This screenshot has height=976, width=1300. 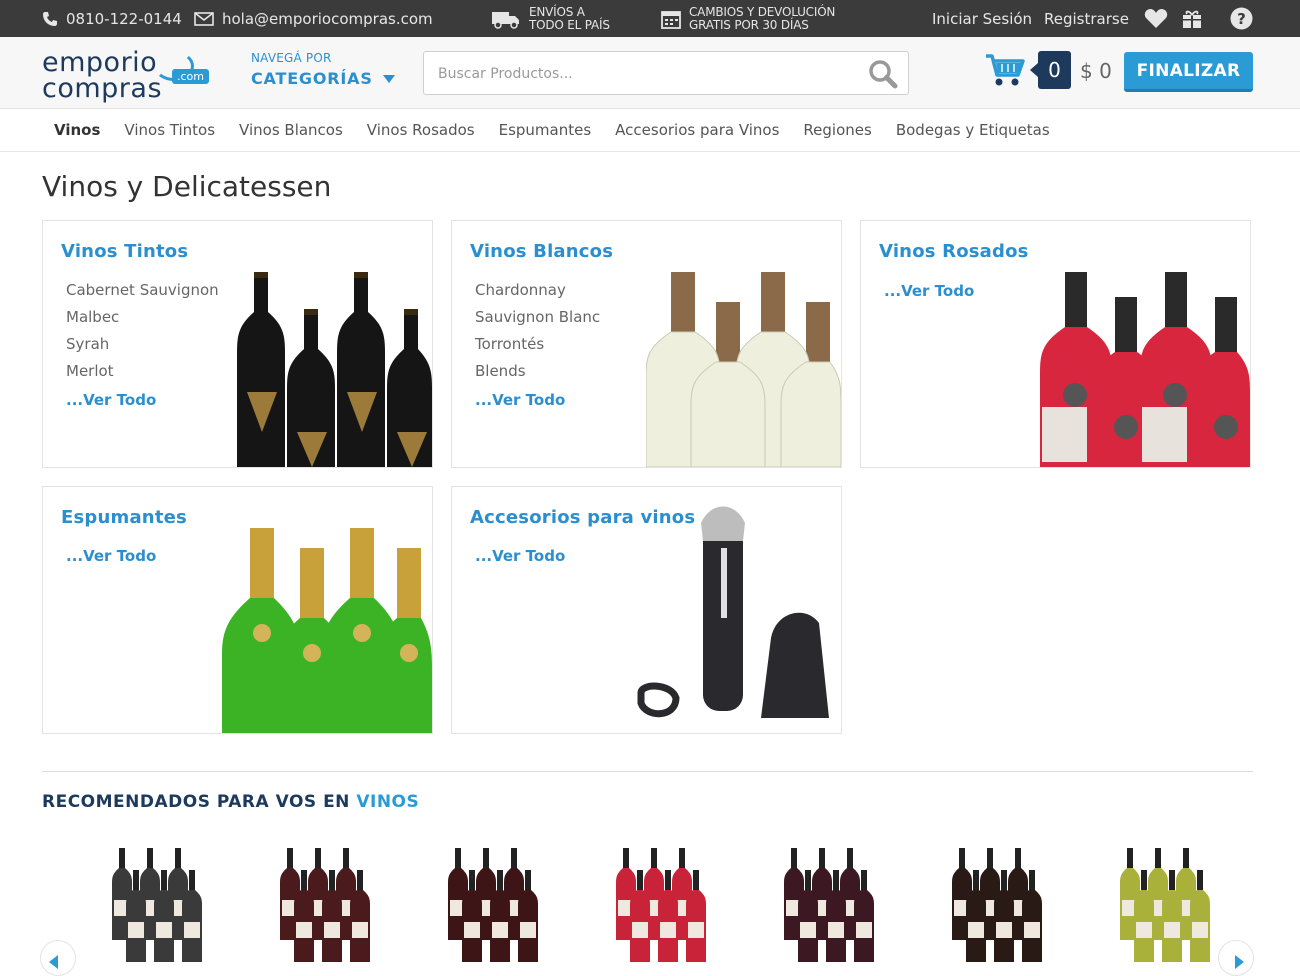 I want to click on help-icon: ?, so click(x=1241, y=18).